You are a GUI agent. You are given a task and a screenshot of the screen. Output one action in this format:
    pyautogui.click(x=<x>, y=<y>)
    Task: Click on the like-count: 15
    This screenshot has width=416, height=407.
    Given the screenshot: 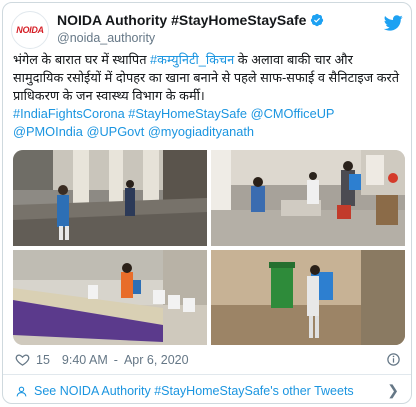 What is the action you would take?
    pyautogui.click(x=43, y=360)
    